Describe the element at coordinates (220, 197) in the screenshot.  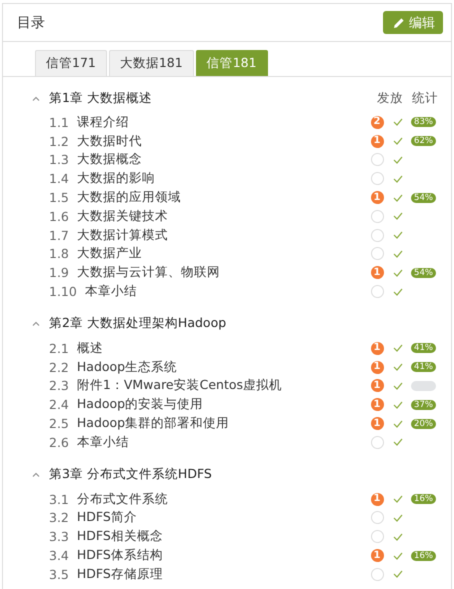
I see `section-title: 大数据的应用领域` at that location.